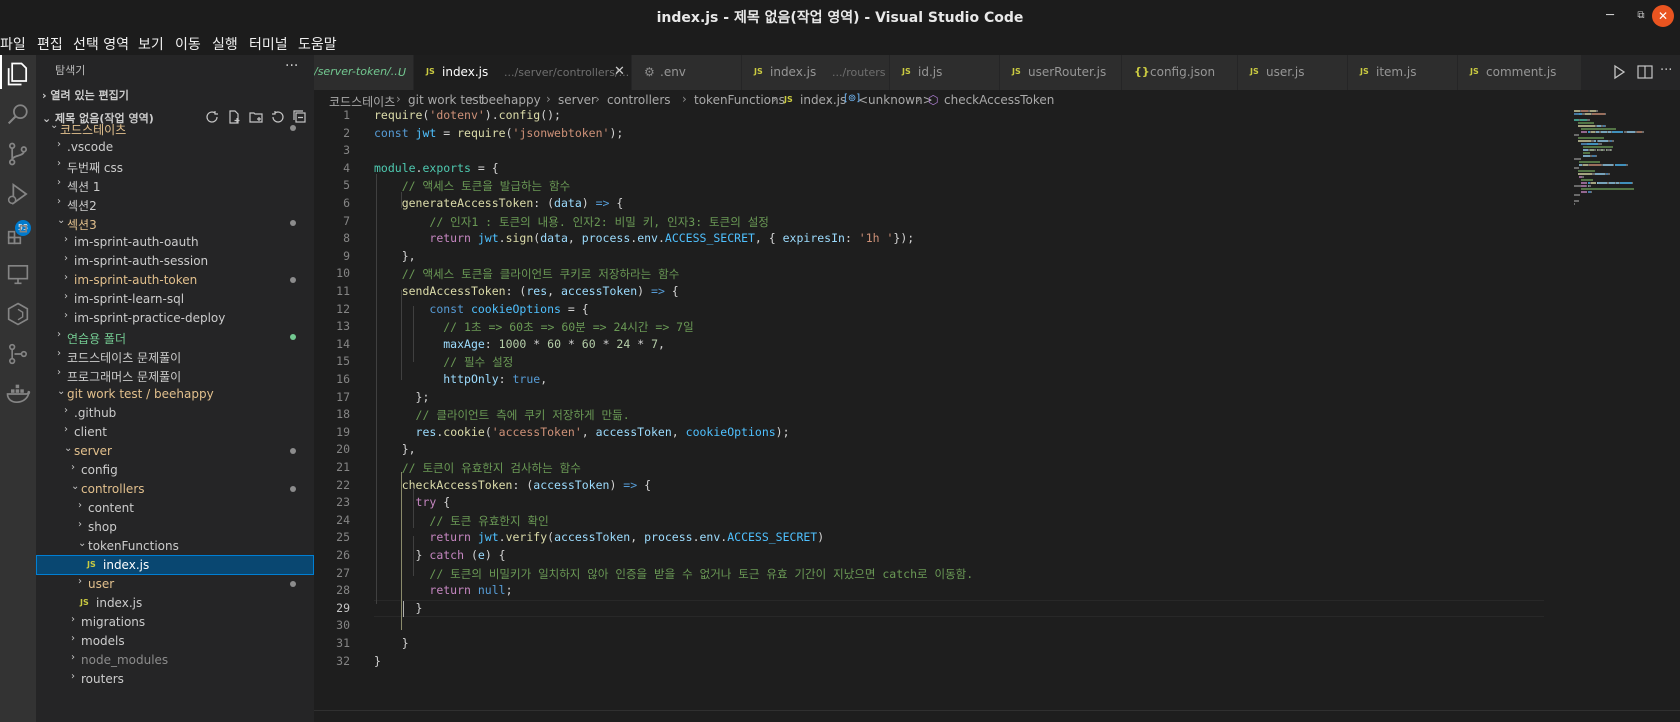 The width and height of the screenshot is (1680, 722). I want to click on folder-item: › migrations, so click(175, 622).